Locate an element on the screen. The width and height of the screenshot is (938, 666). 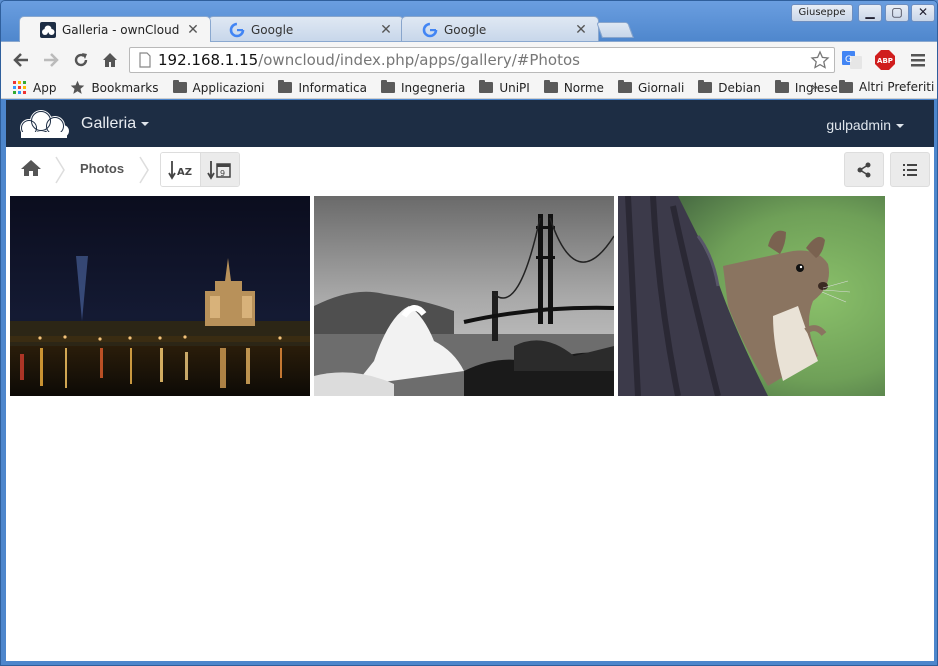
owncloud-logo-icon is located at coordinates (43, 124).